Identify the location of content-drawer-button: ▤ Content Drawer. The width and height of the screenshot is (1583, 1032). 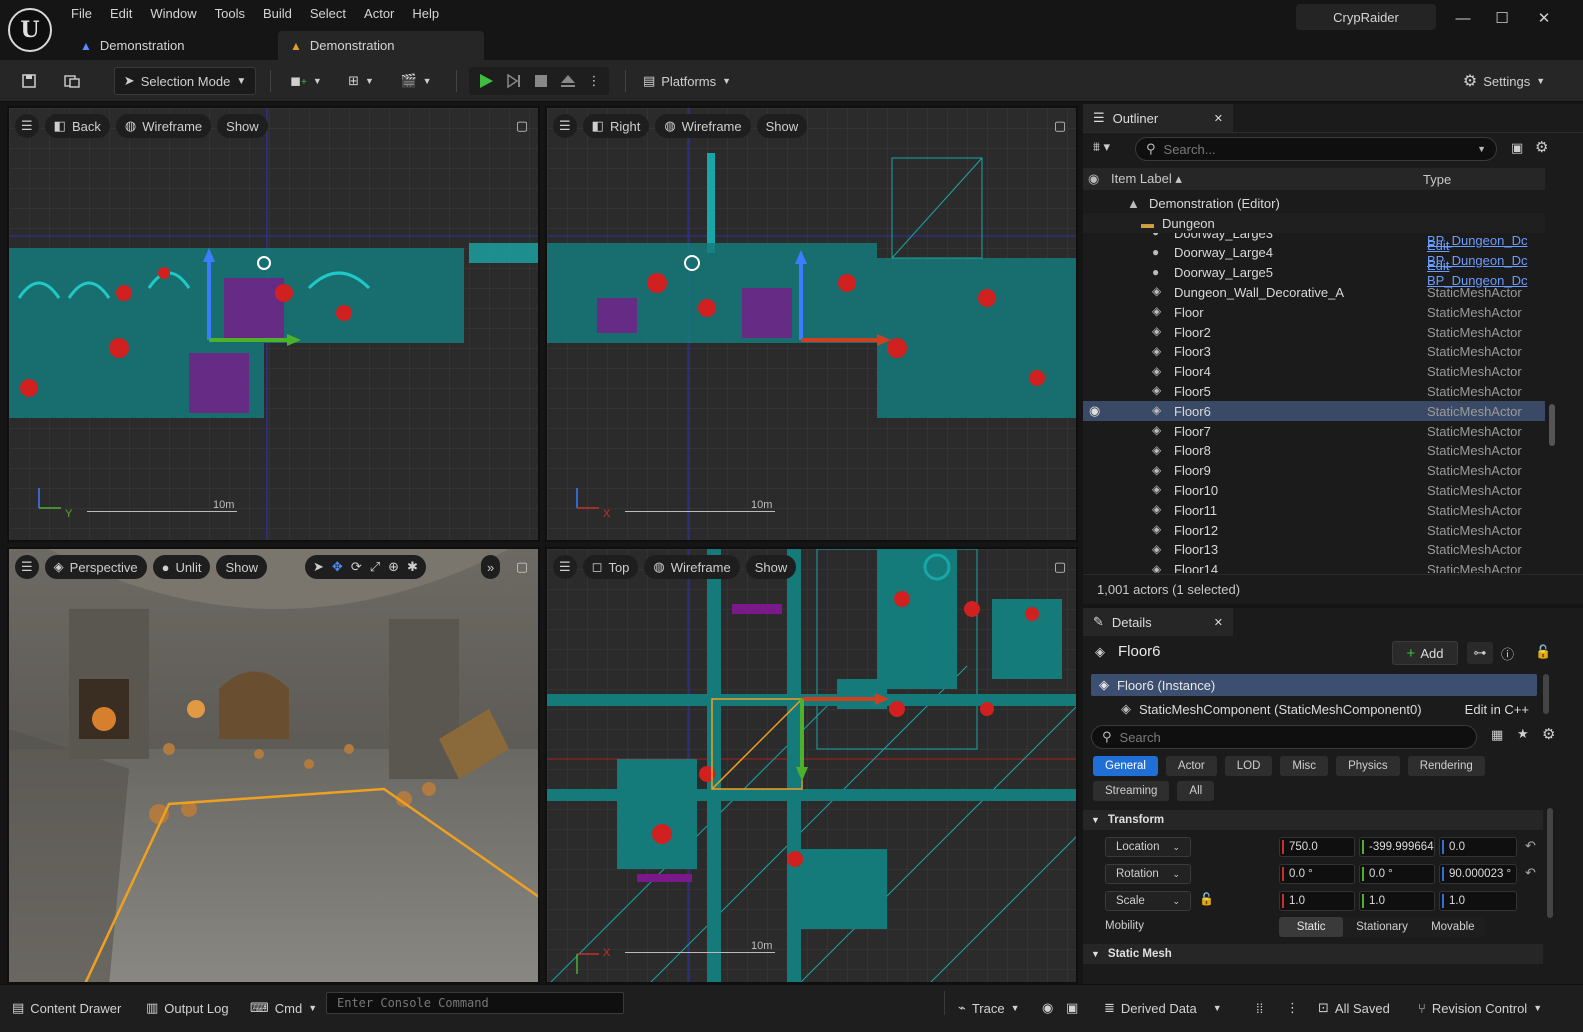
(66, 1008).